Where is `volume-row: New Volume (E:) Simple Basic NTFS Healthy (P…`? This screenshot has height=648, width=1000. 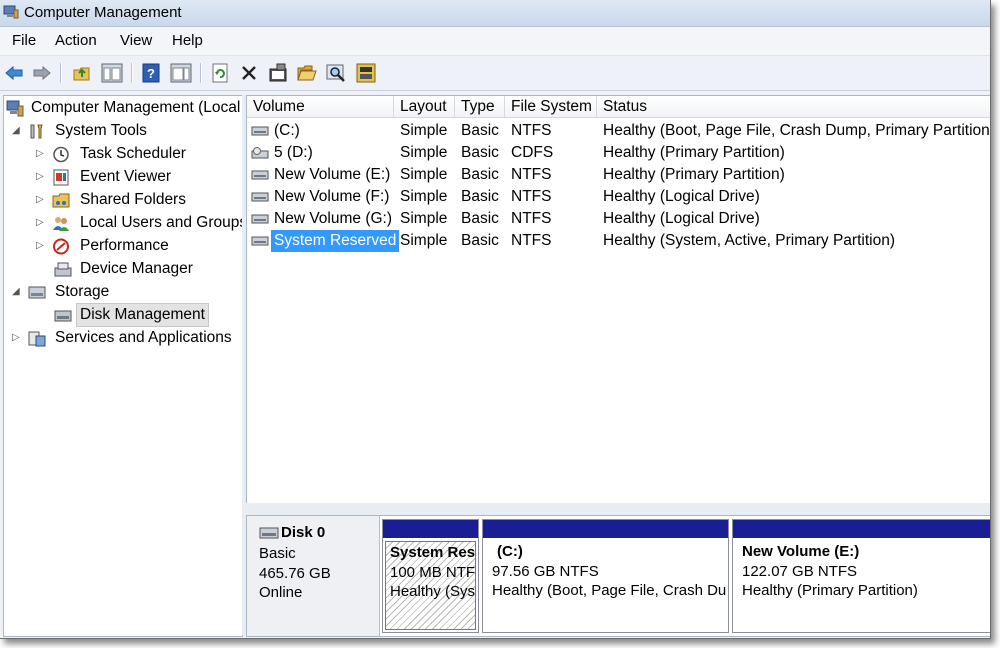
volume-row: New Volume (E:) Simple Basic NTFS Healthy (P… is located at coordinates (618, 175).